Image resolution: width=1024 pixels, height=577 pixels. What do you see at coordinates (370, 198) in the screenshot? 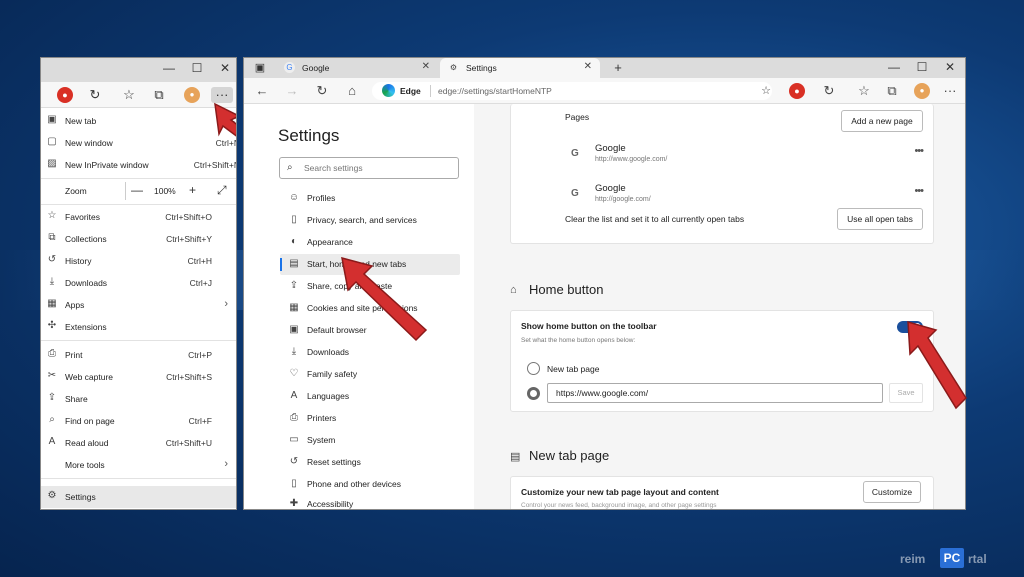
I see `sidebar-item-profiles: ☺ Profiles` at bounding box center [370, 198].